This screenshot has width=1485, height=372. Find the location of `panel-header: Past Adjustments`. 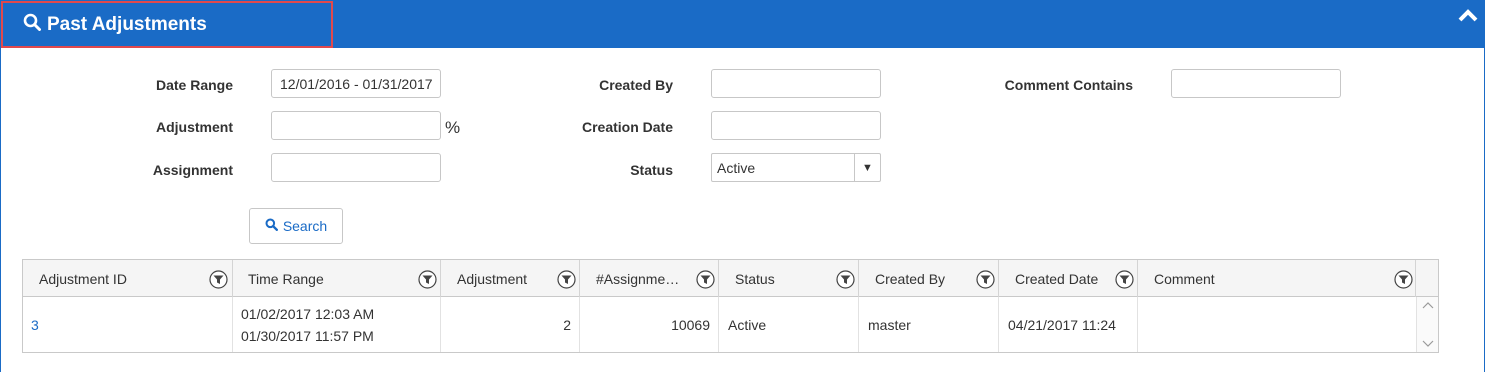

panel-header: Past Adjustments is located at coordinates (742, 24).